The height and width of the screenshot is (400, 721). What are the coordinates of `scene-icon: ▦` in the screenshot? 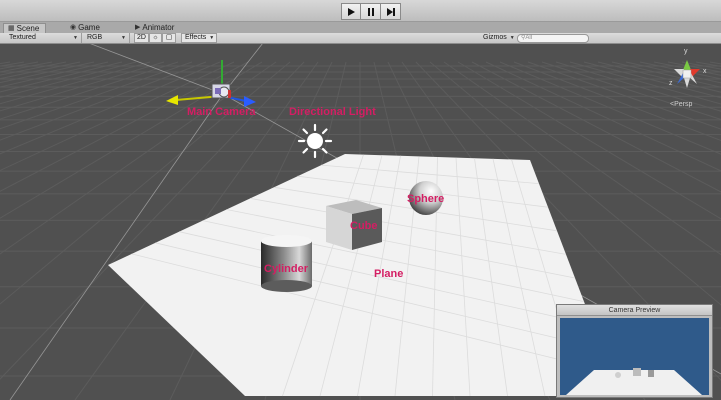 It's located at (11, 28).